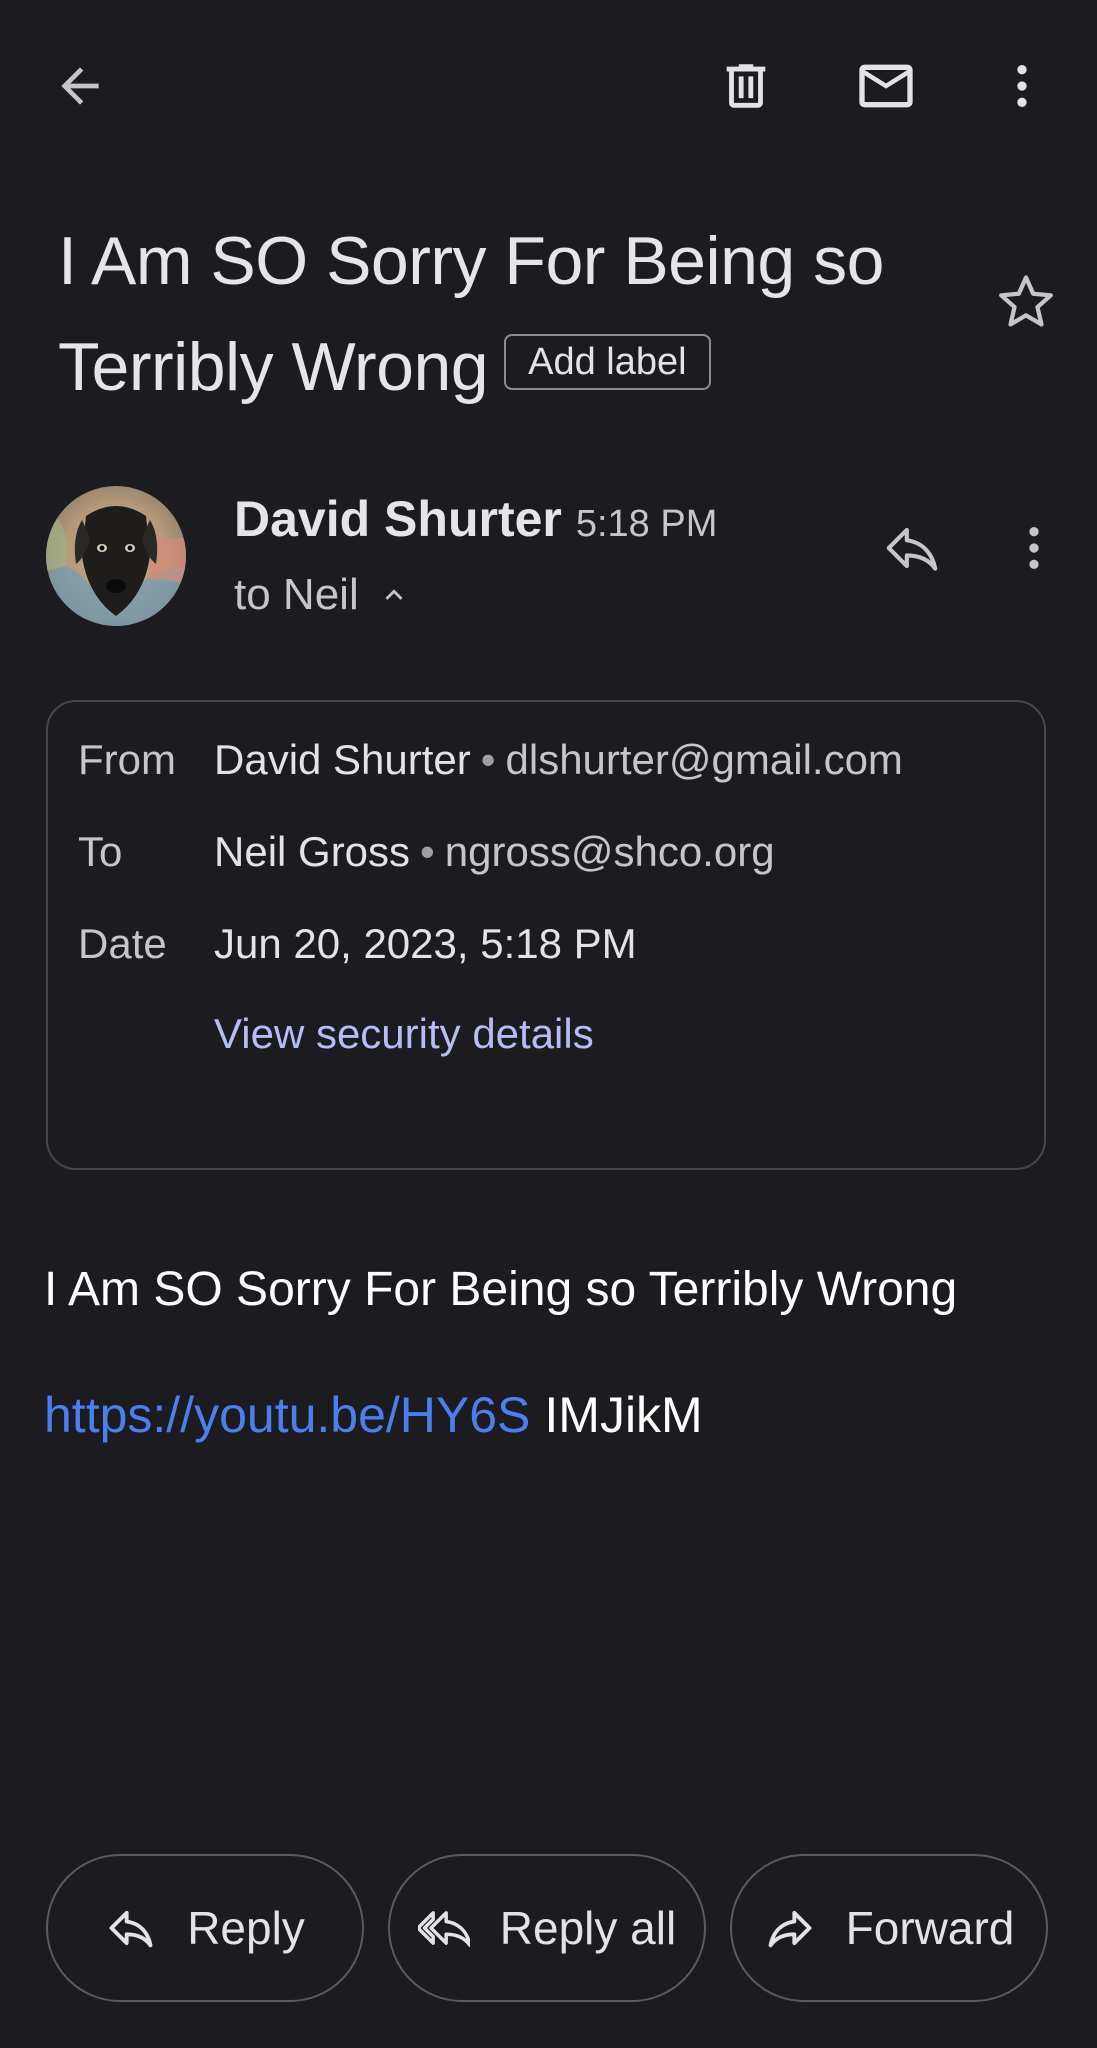 The height and width of the screenshot is (2048, 1097). I want to click on reply-icon-button, so click(912, 548).